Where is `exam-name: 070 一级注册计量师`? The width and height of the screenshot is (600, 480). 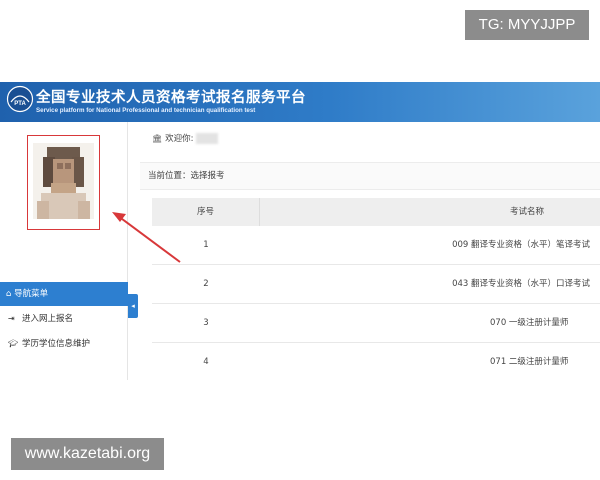 exam-name: 070 一级注册计量师 is located at coordinates (529, 323).